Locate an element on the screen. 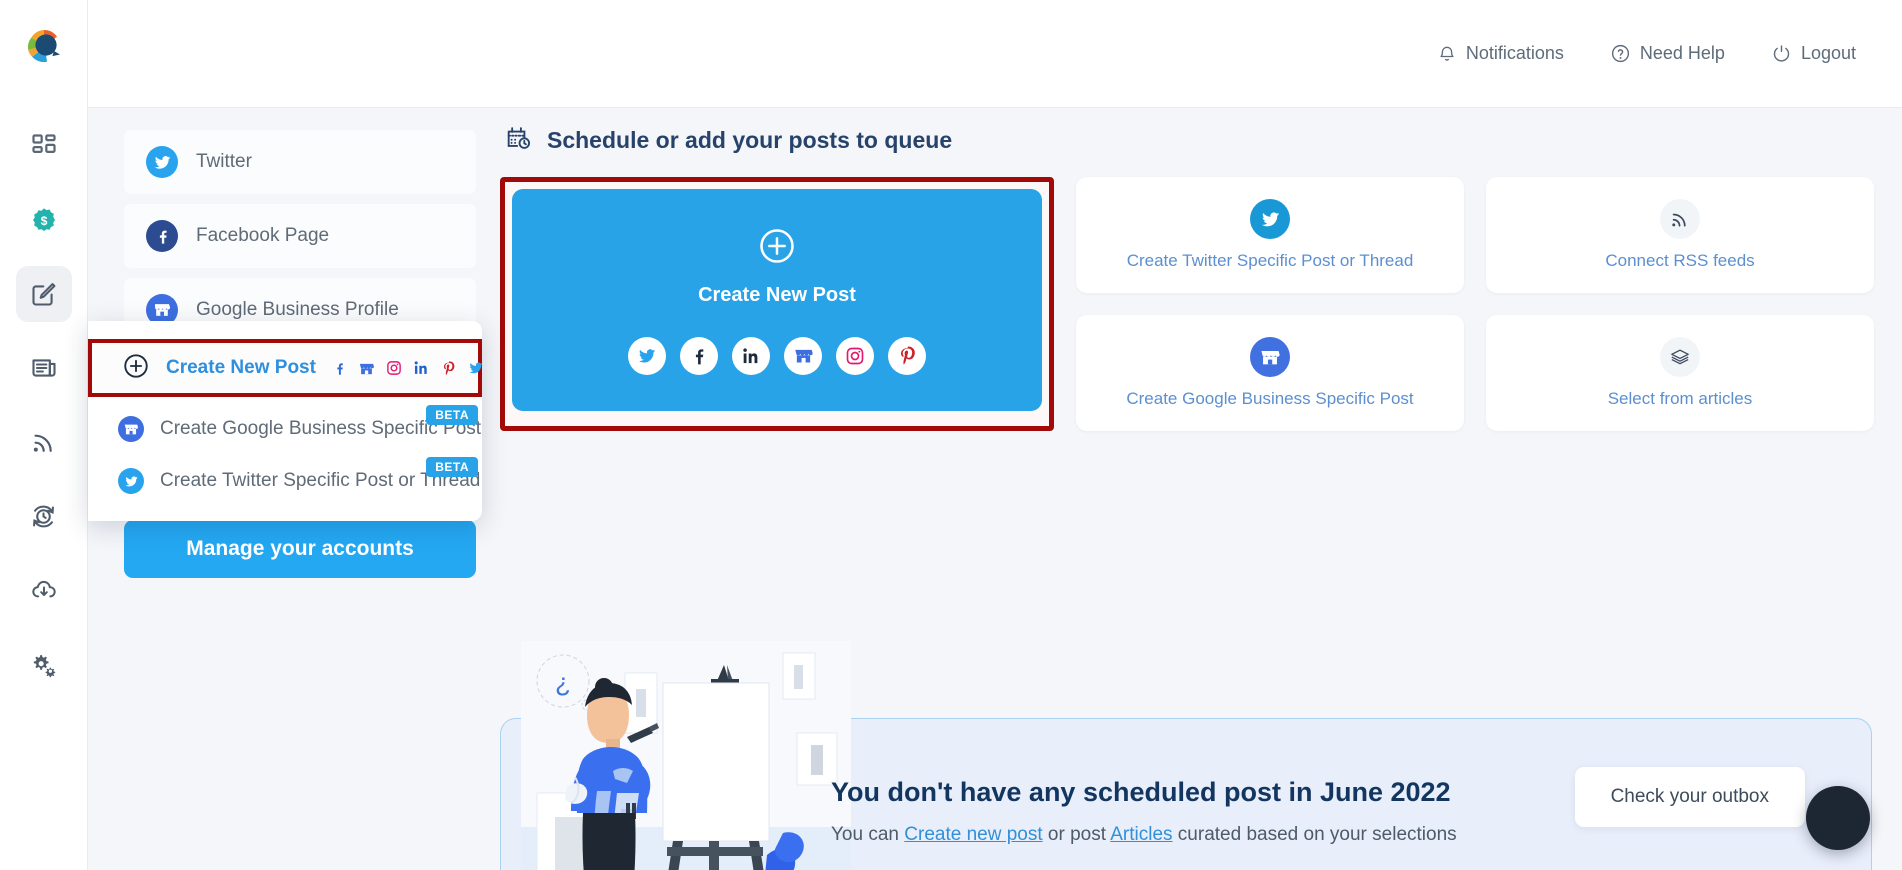 The width and height of the screenshot is (1902, 870). rail-item-compose is located at coordinates (43, 294).